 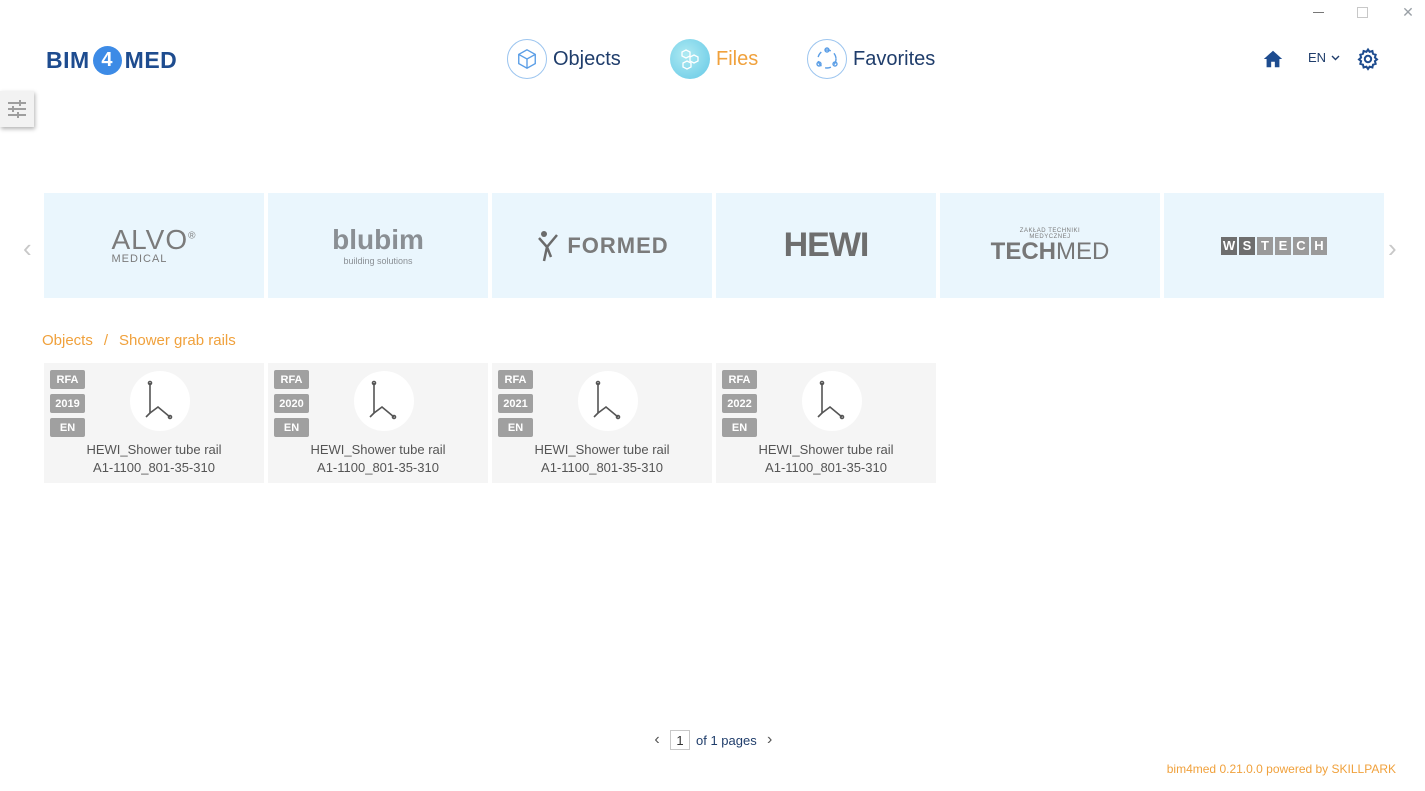 What do you see at coordinates (1247, 245) in the screenshot?
I see `brand-letter: S` at bounding box center [1247, 245].